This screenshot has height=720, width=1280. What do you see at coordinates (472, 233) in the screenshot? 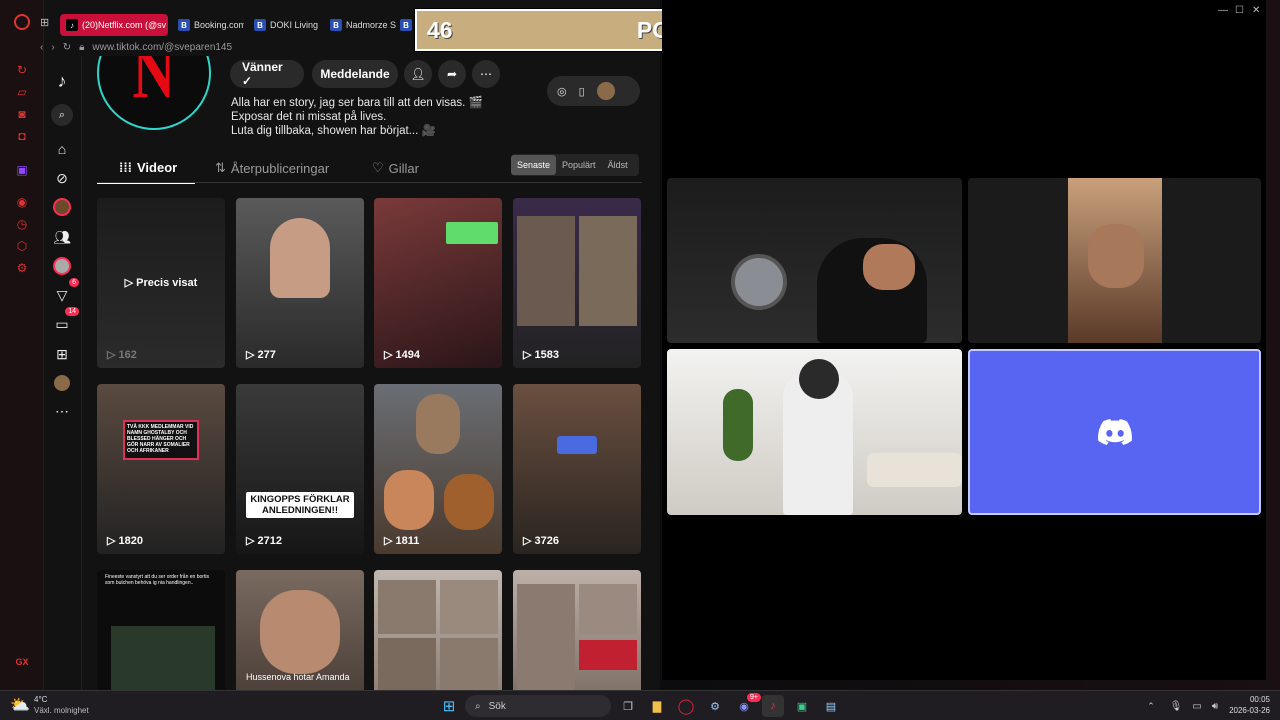
I see `chat-bubble` at bounding box center [472, 233].